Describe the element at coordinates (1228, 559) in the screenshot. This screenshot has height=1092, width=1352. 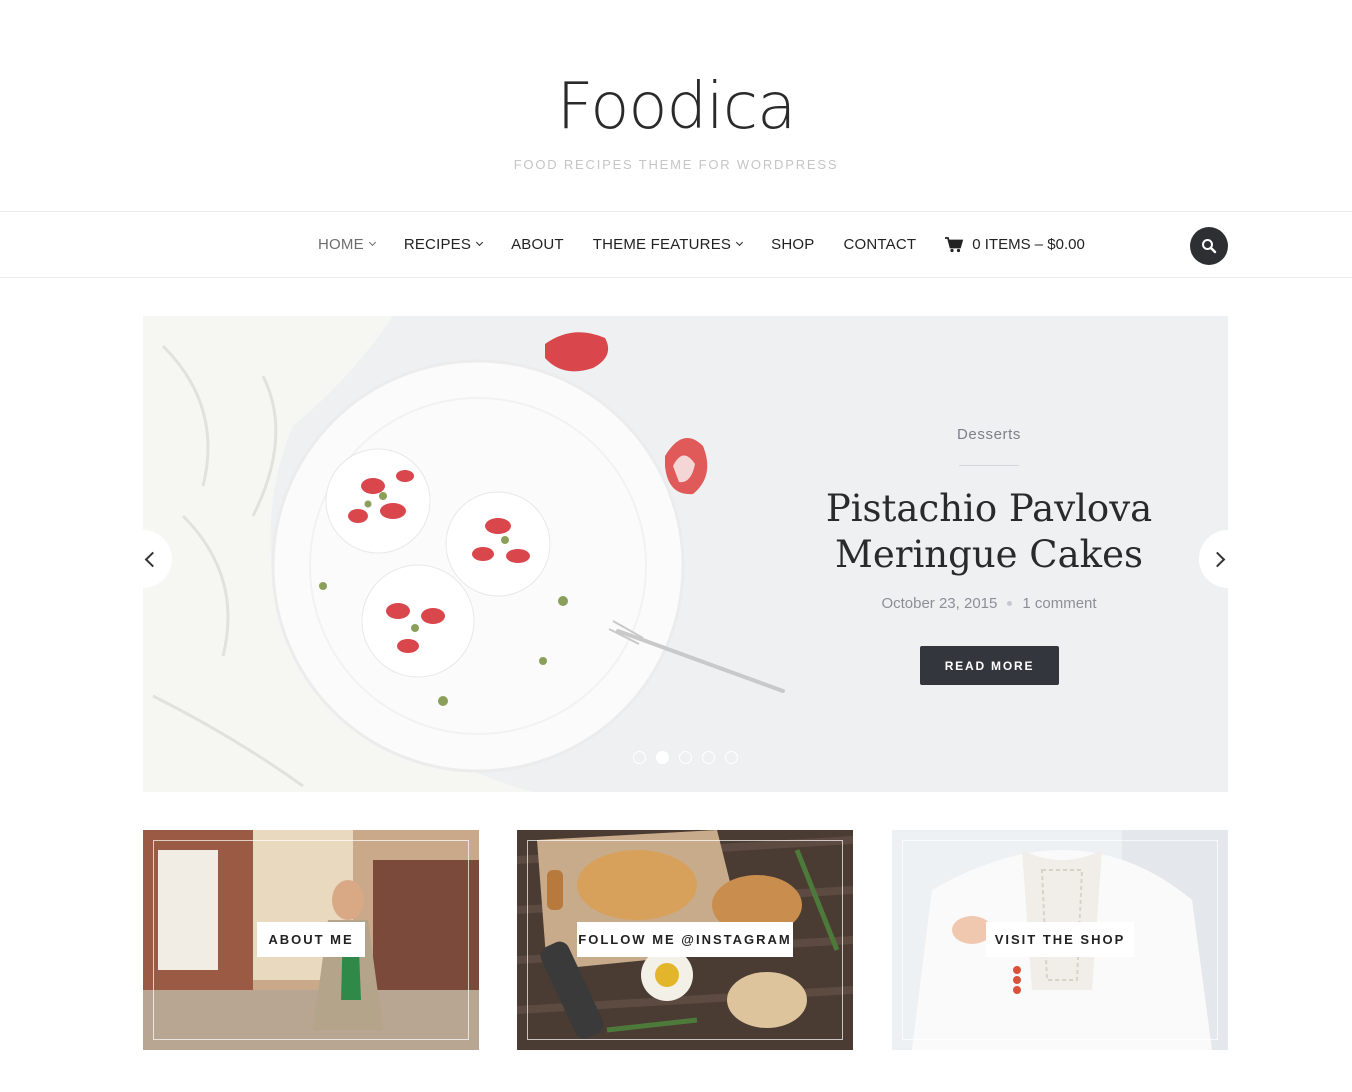
I see `slider-next-button` at that location.